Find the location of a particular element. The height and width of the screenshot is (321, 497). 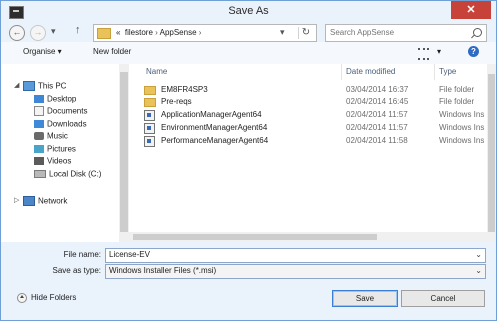

file-list-scrollbar is located at coordinates (491, 153).